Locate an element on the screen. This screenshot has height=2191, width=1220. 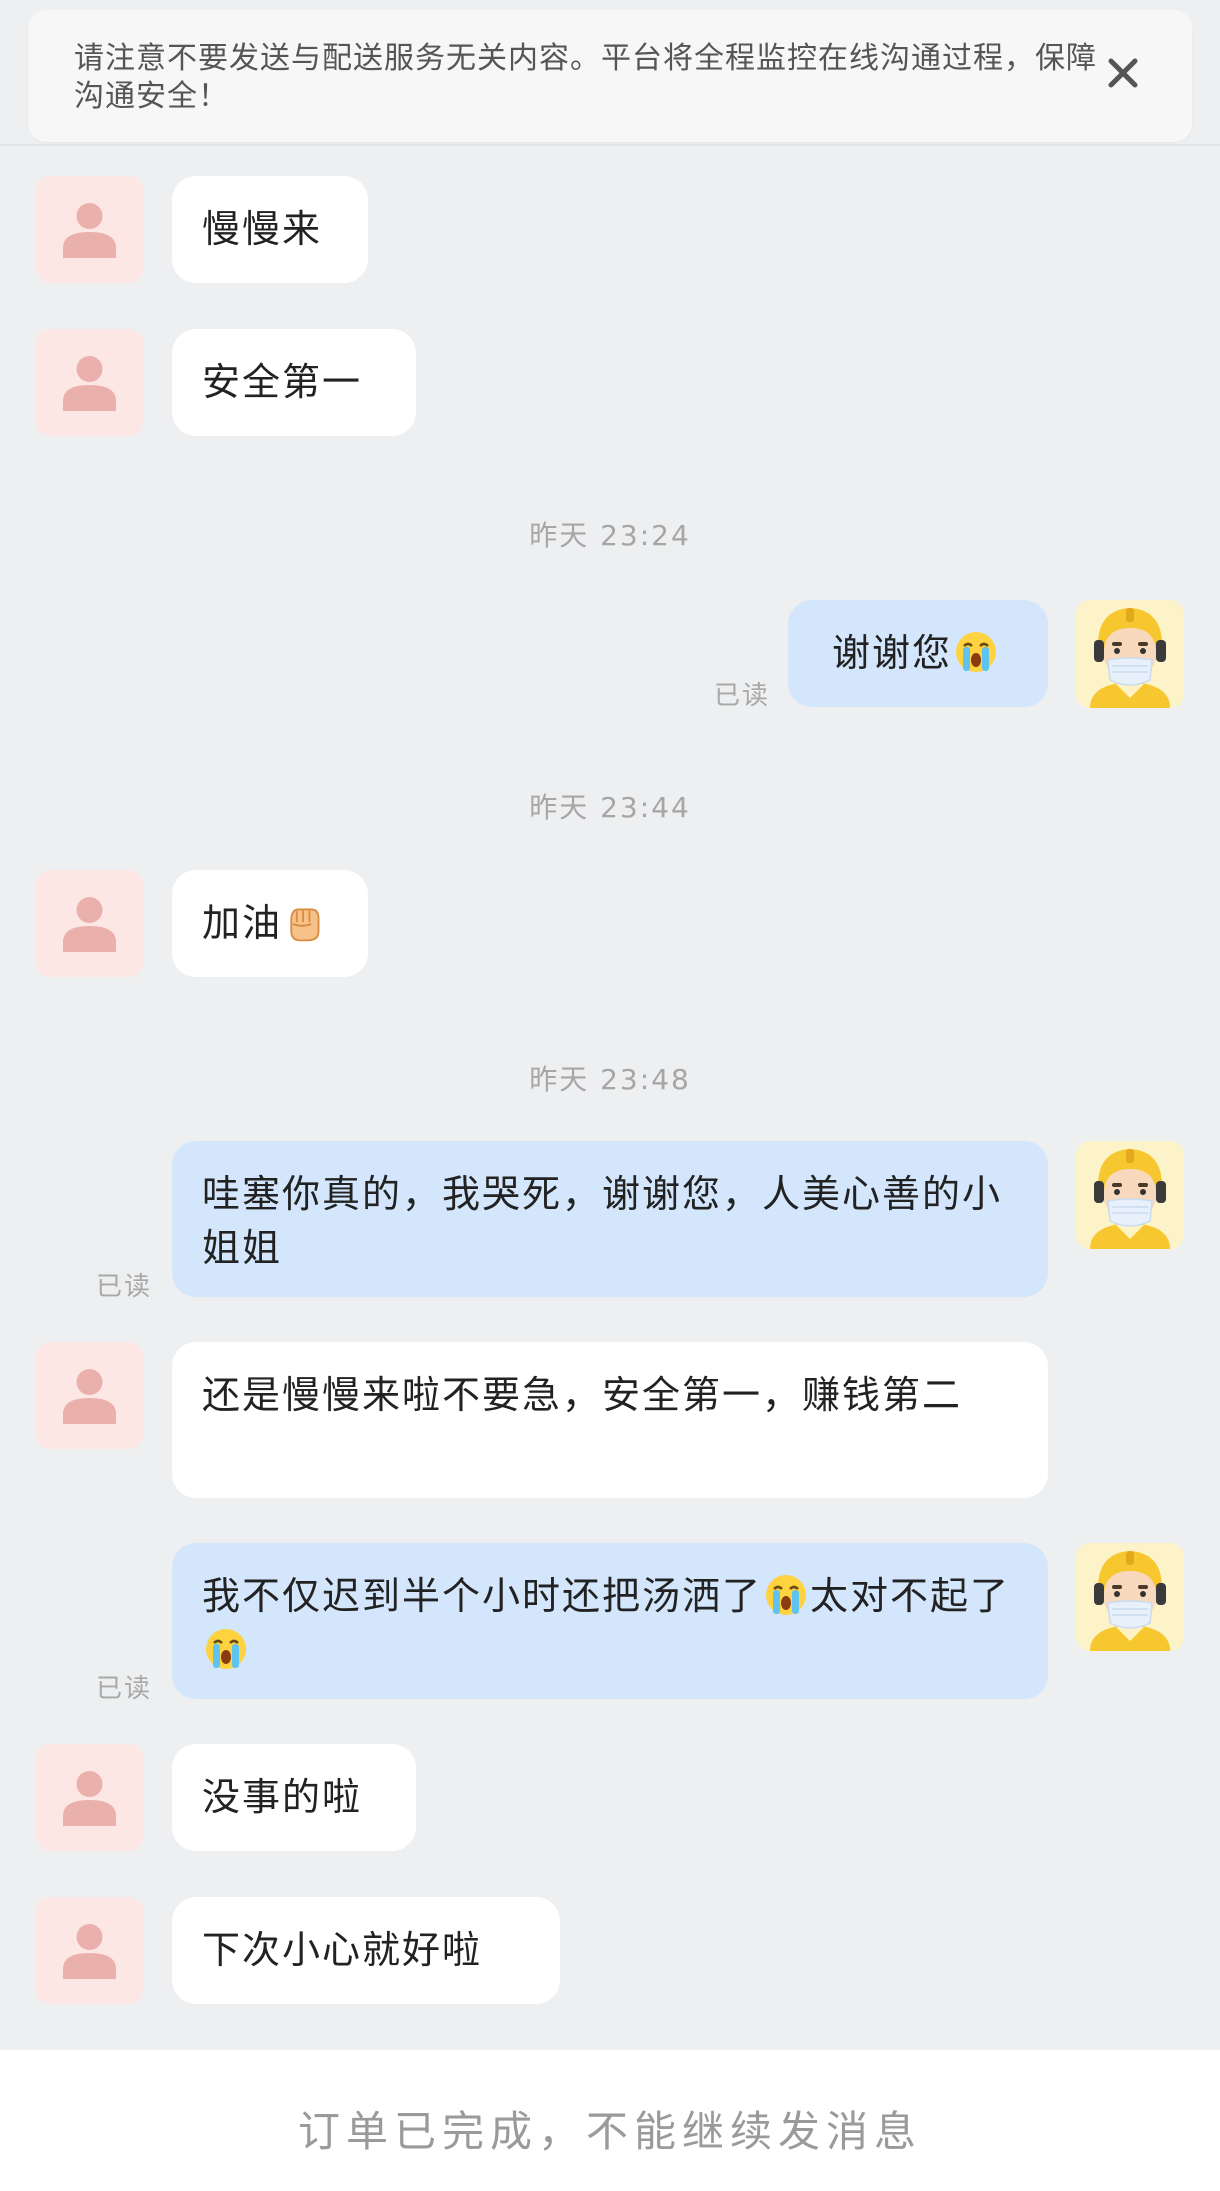
outgoing-message-bubble: 我不仅迟到半个小时还把汤洒了 太对不起了 is located at coordinates (610, 1621).